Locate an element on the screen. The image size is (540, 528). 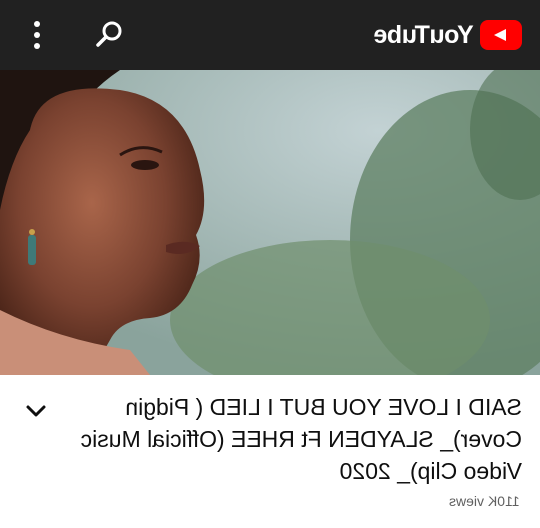
view-count: 110K views is located at coordinates (484, 501).